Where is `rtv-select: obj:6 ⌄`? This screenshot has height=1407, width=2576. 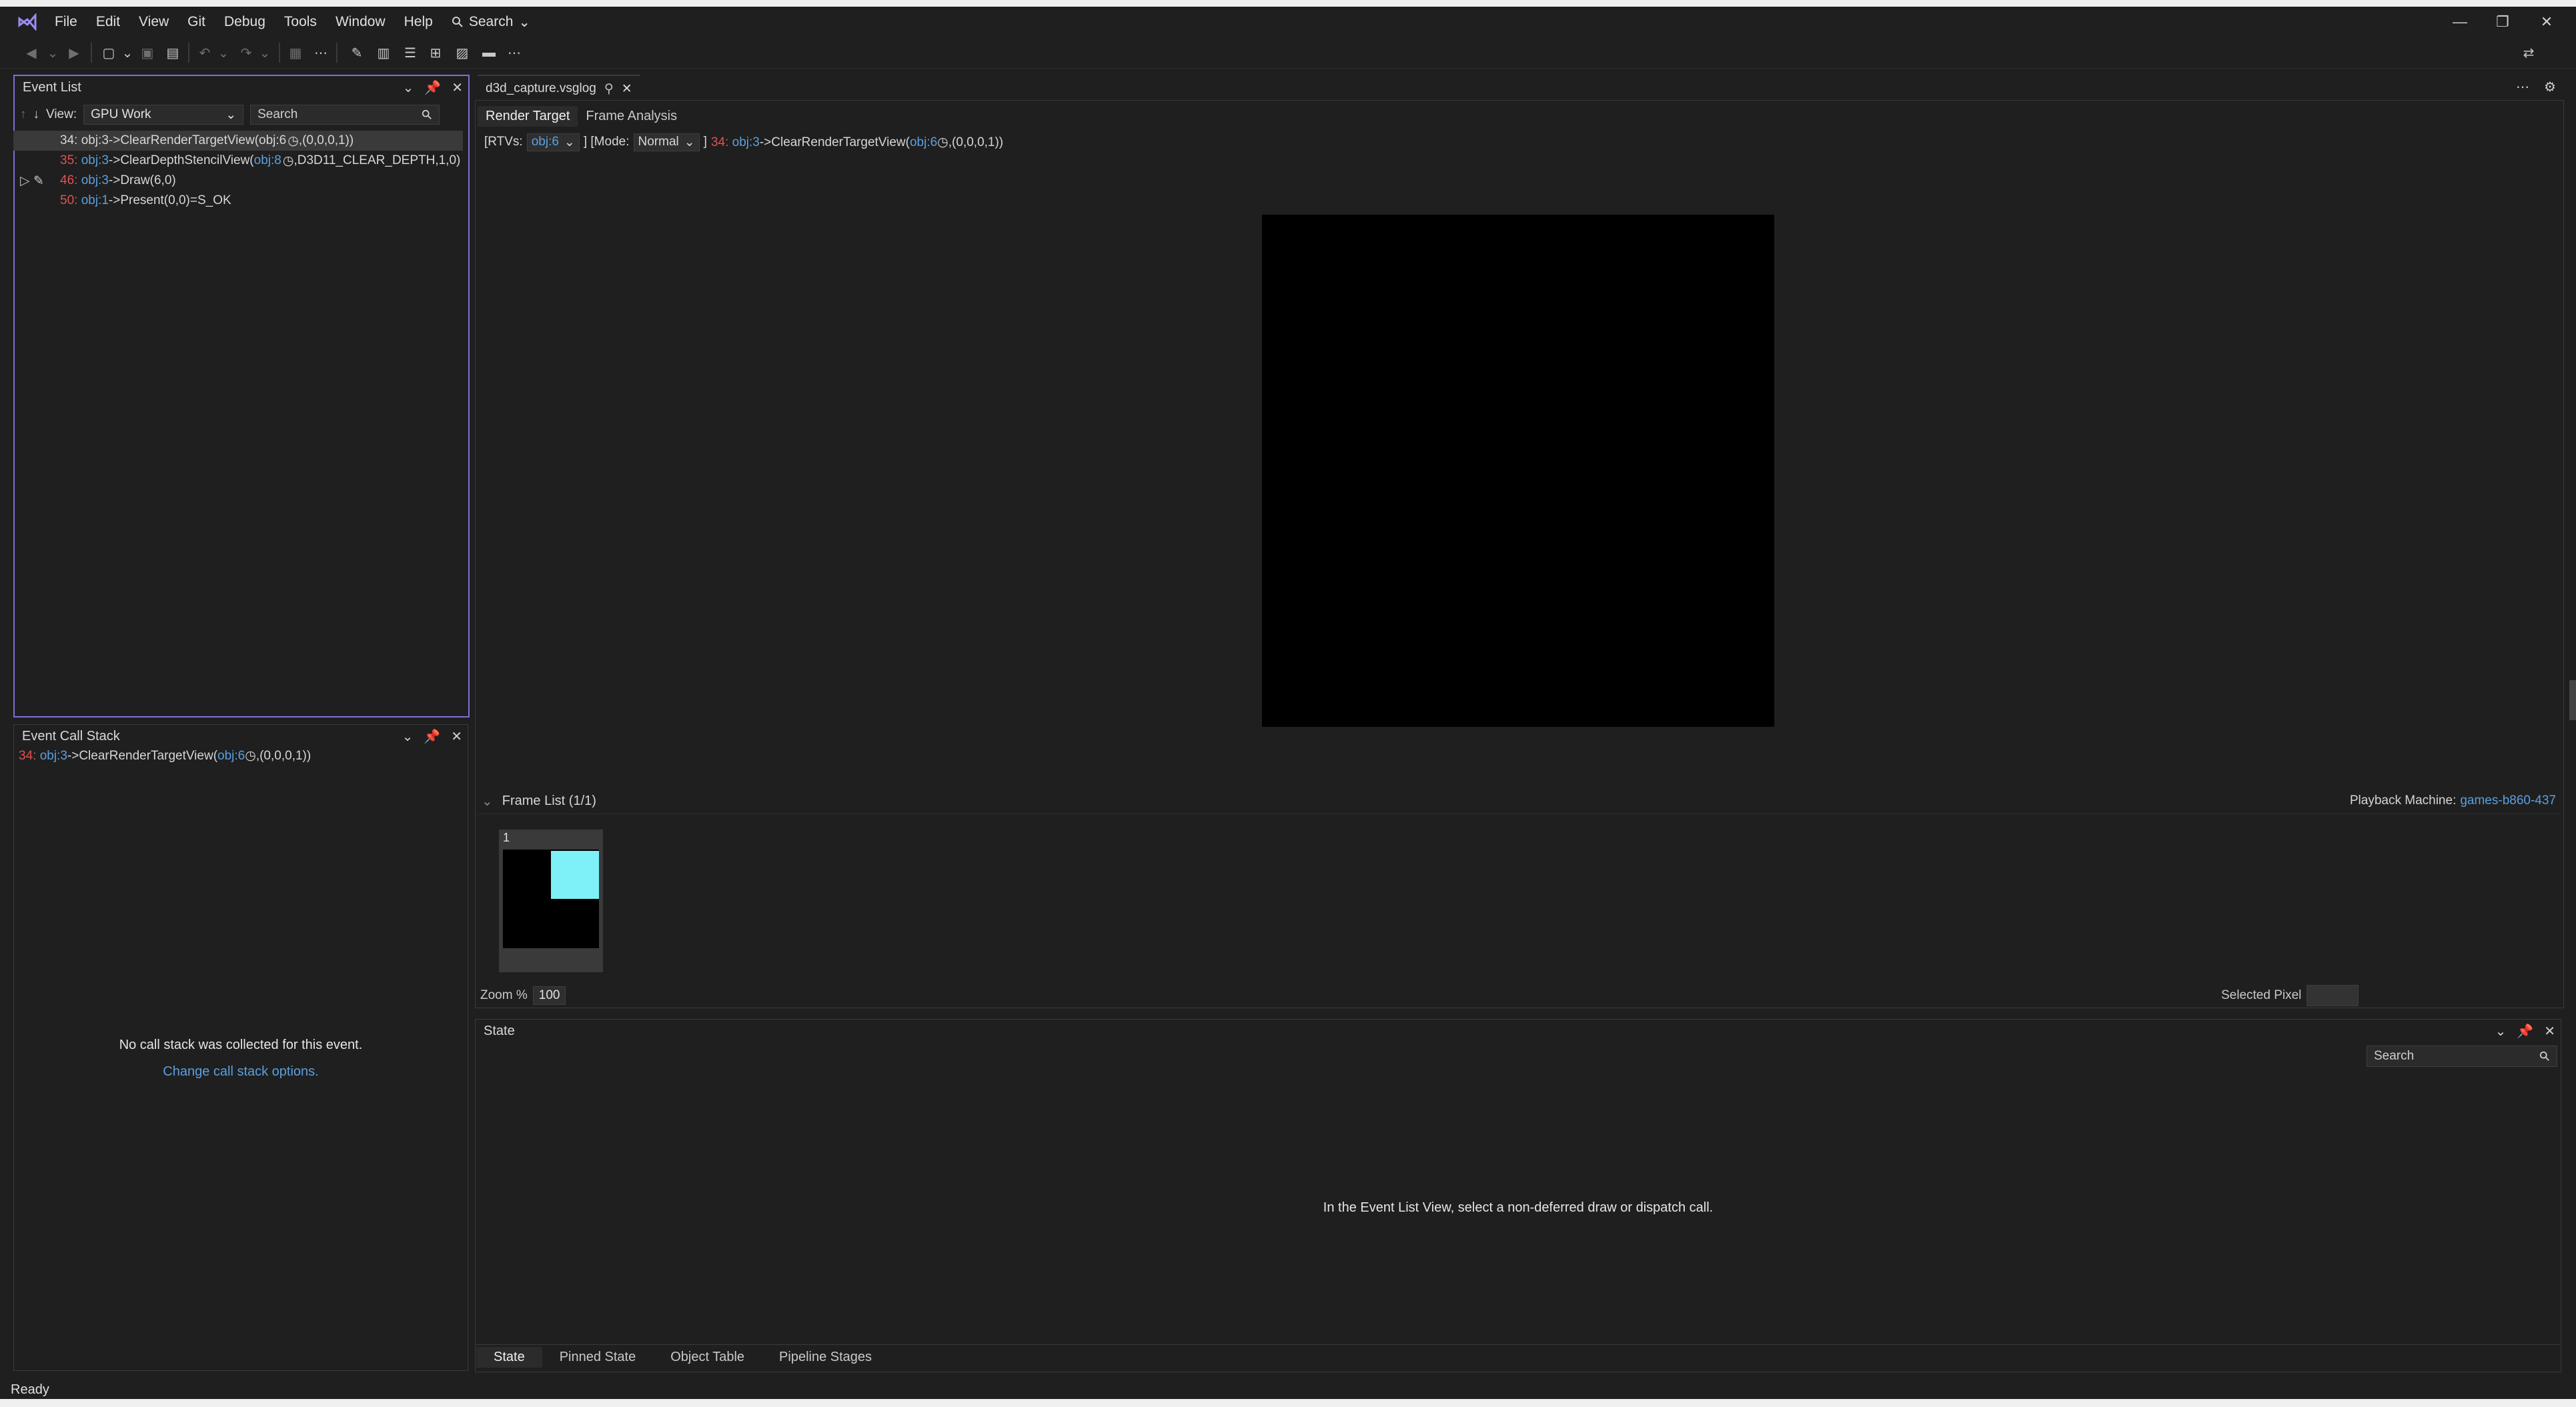
rtv-select: obj:6 ⌄ is located at coordinates (553, 142).